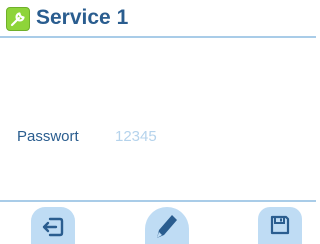 This screenshot has width=320, height=244. Describe the element at coordinates (18, 19) in the screenshot. I see `wrench-icon` at that location.